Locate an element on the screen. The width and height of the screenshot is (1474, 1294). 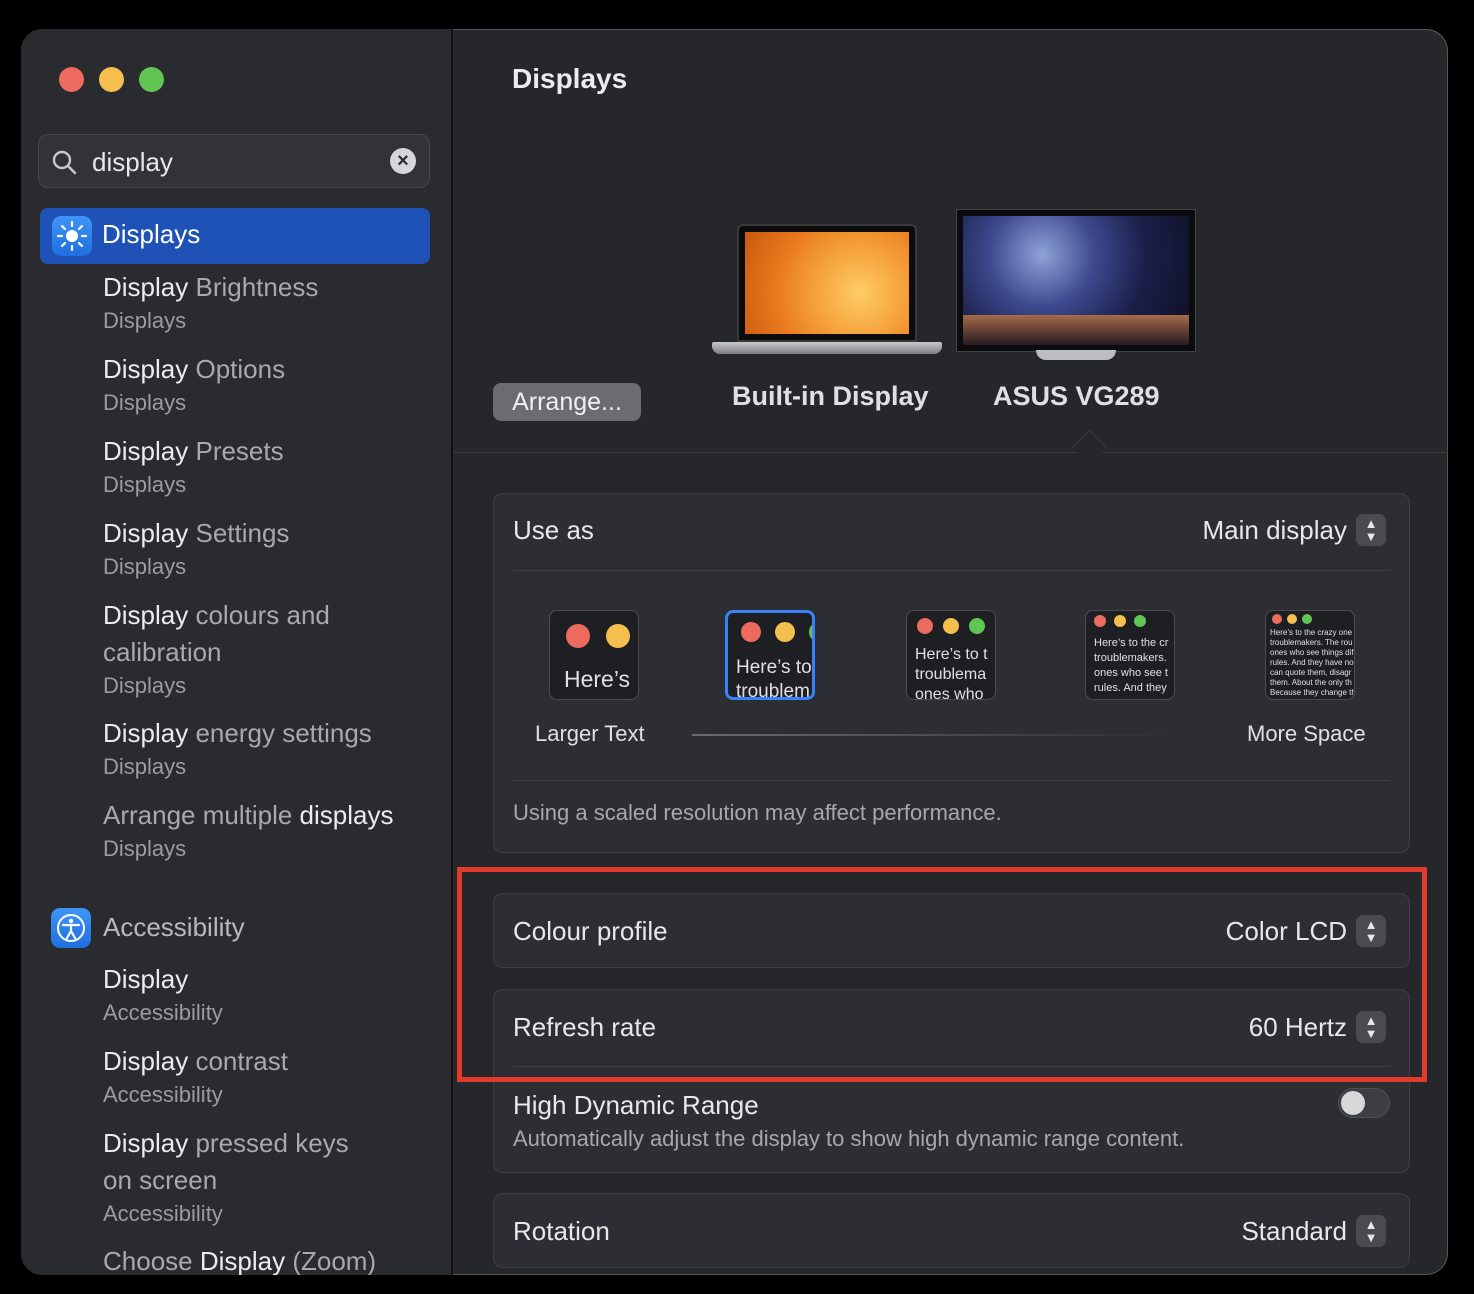
larger-text-label: Larger Text is located at coordinates (590, 733).